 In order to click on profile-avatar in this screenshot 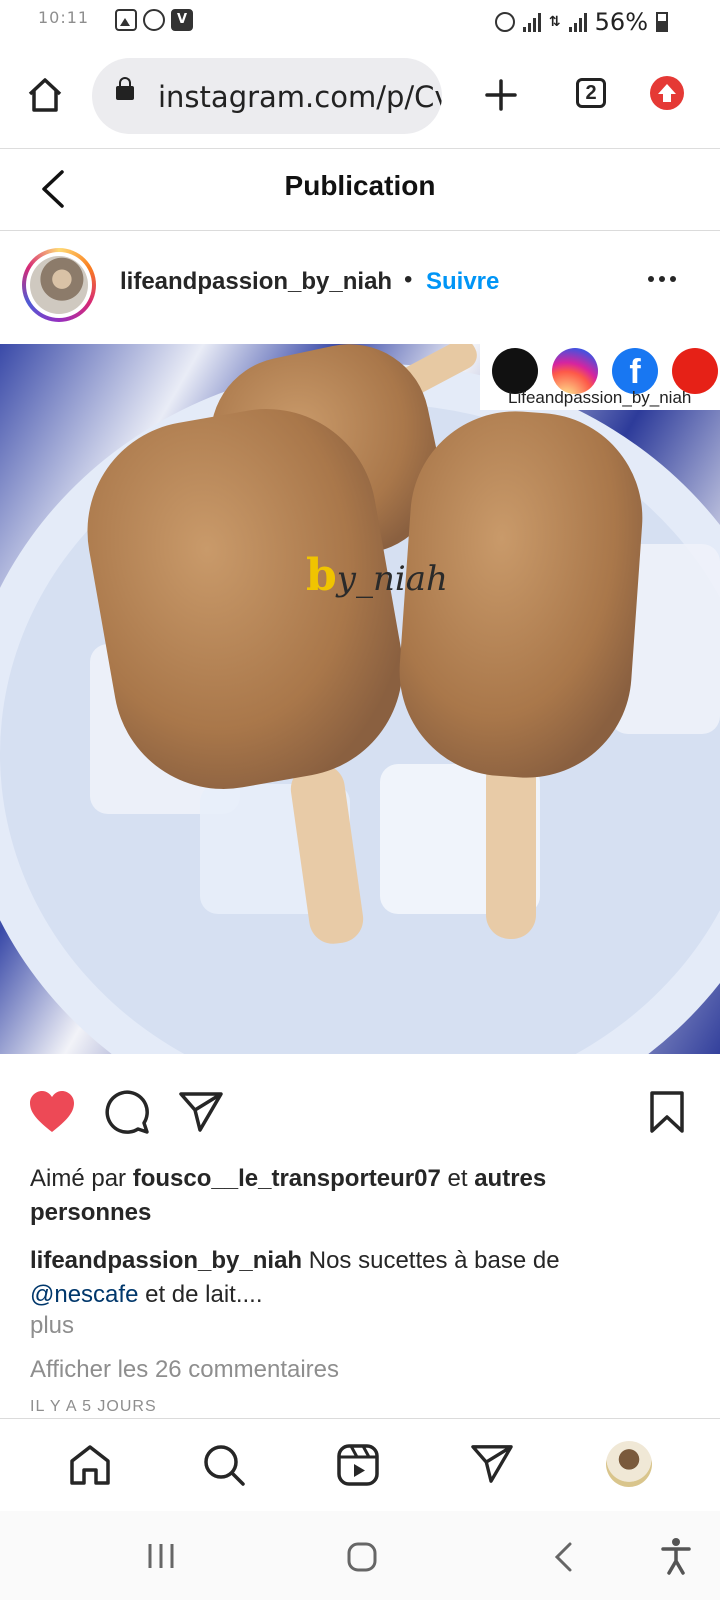, I will do `click(59, 285)`.